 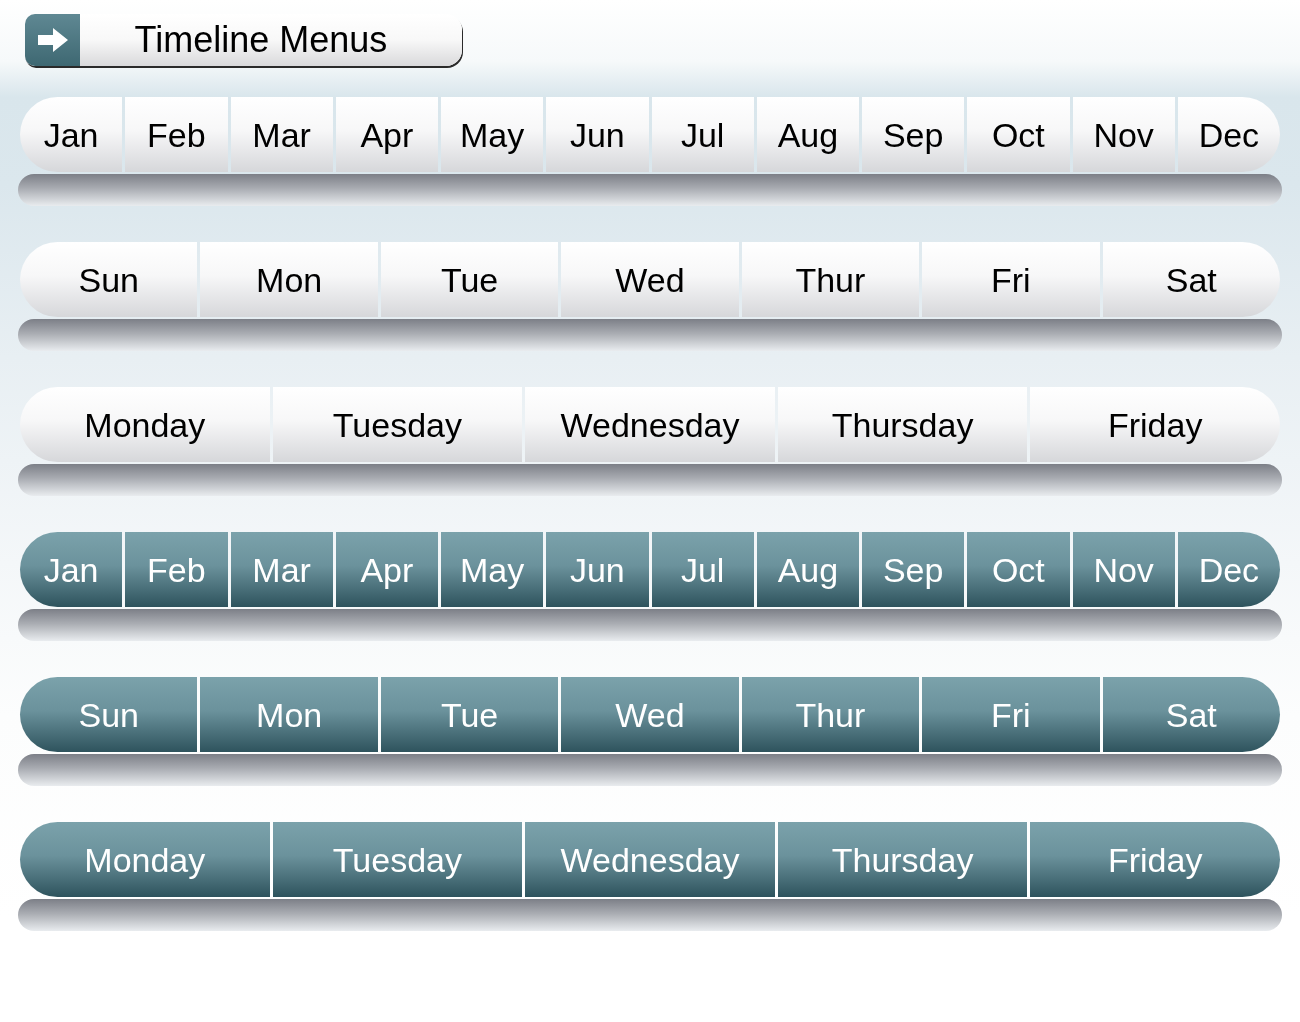 I want to click on arrow-right-icon, so click(x=52, y=40).